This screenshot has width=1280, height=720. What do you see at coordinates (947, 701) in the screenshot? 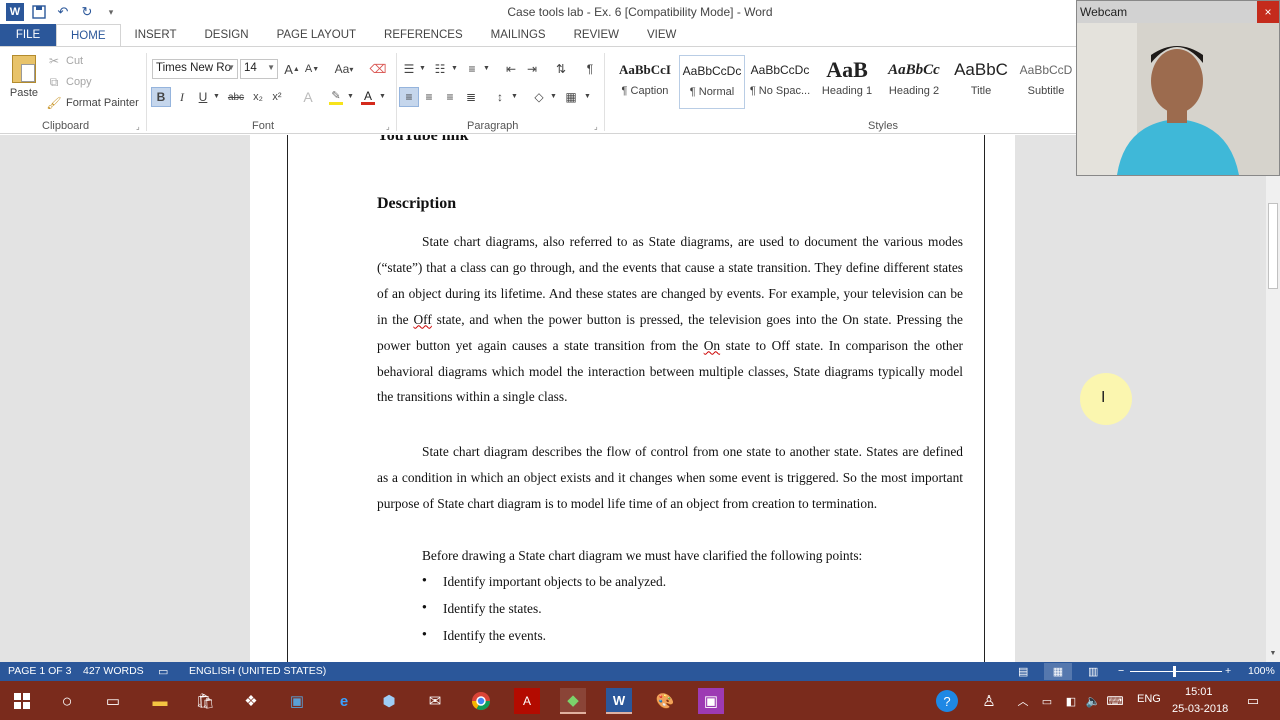
I see `help-icon: ?` at bounding box center [947, 701].